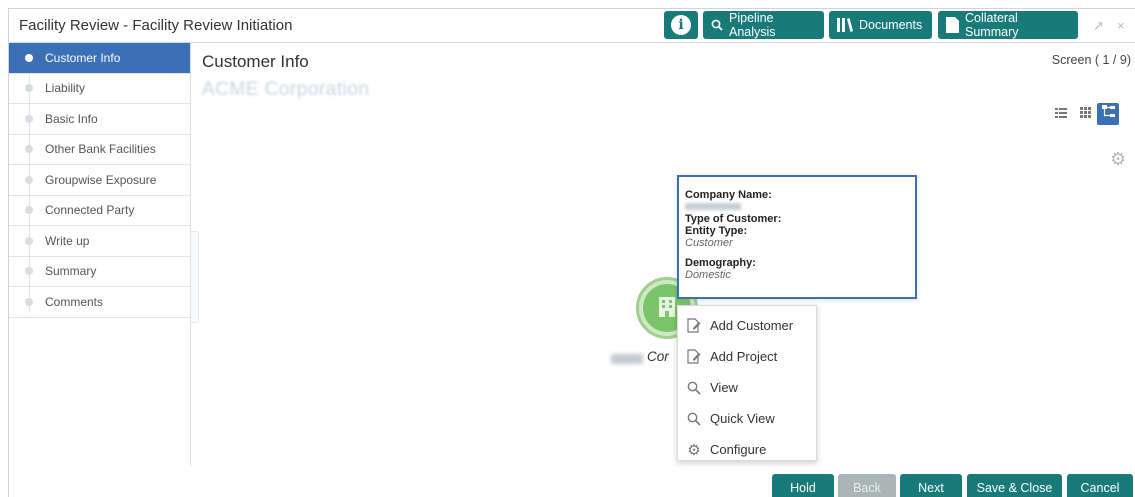 The height and width of the screenshot is (497, 1135). Describe the element at coordinates (744, 356) in the screenshot. I see `menu-item-label: Add Project` at that location.